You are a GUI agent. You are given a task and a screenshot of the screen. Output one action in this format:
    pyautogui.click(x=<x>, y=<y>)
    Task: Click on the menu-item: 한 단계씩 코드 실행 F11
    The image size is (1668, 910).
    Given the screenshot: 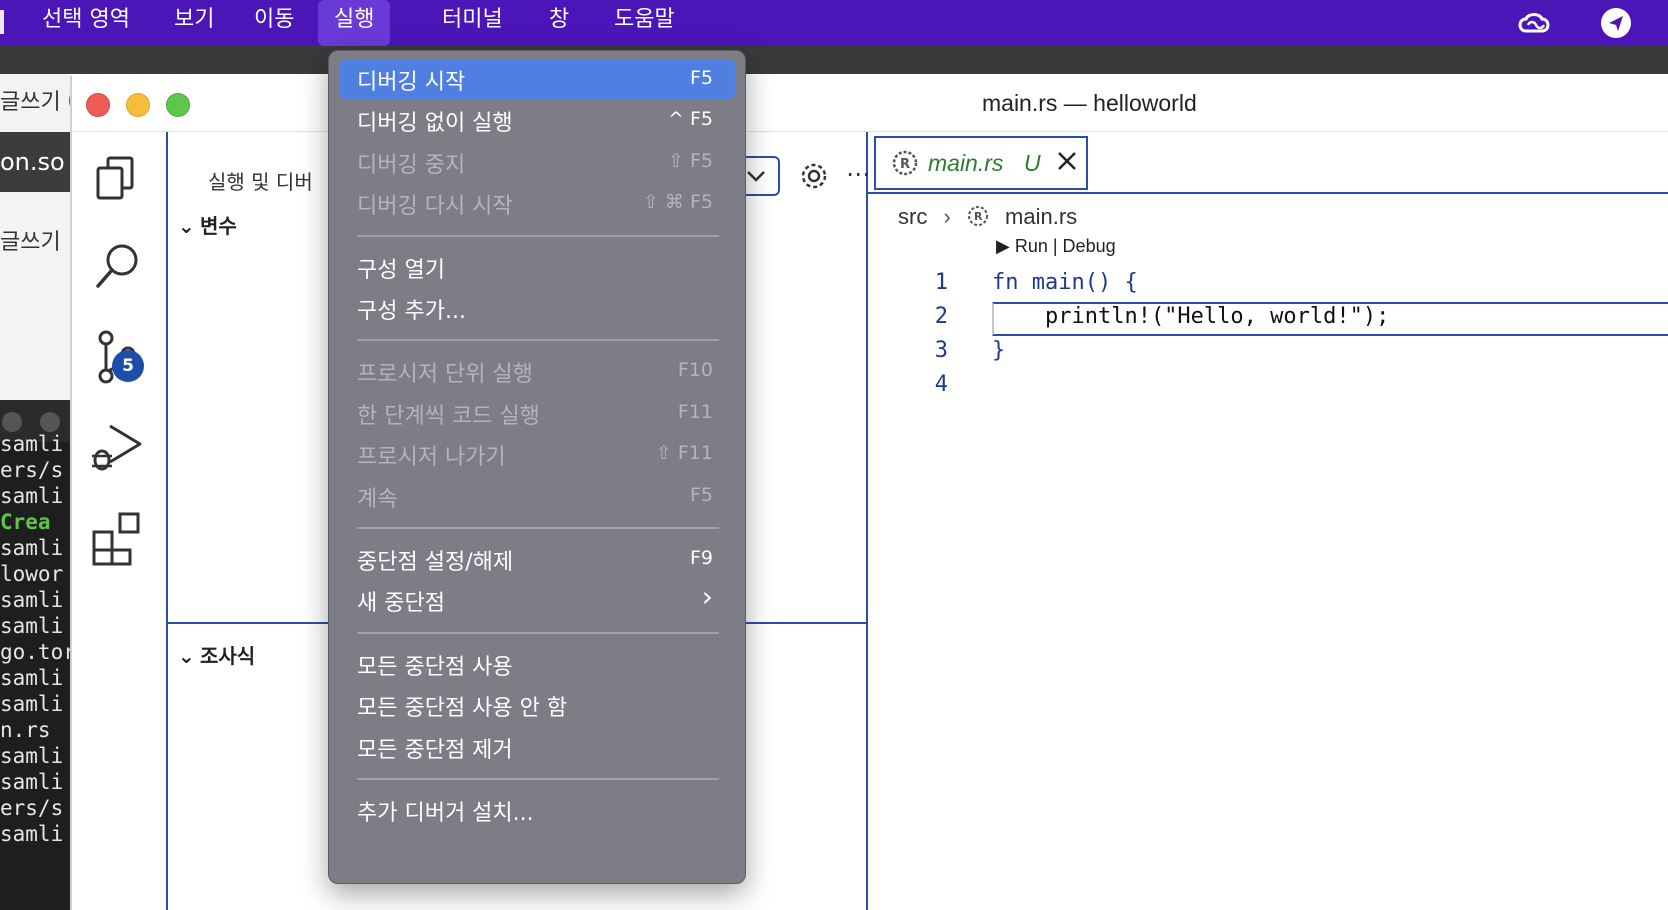 What is the action you would take?
    pyautogui.click(x=537, y=413)
    